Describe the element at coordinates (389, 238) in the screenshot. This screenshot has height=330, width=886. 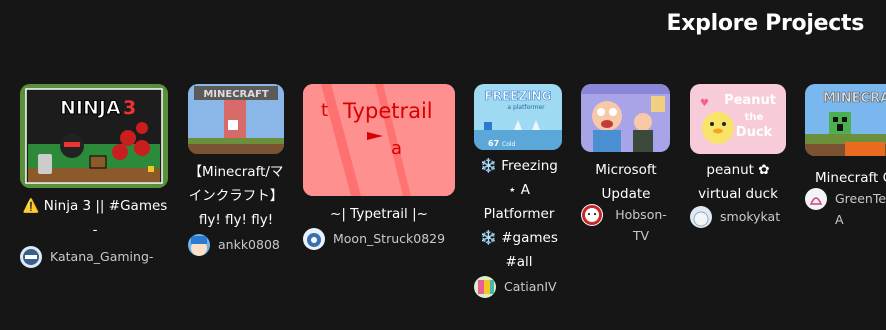
I see `author-name: Moon_Struck0829` at that location.